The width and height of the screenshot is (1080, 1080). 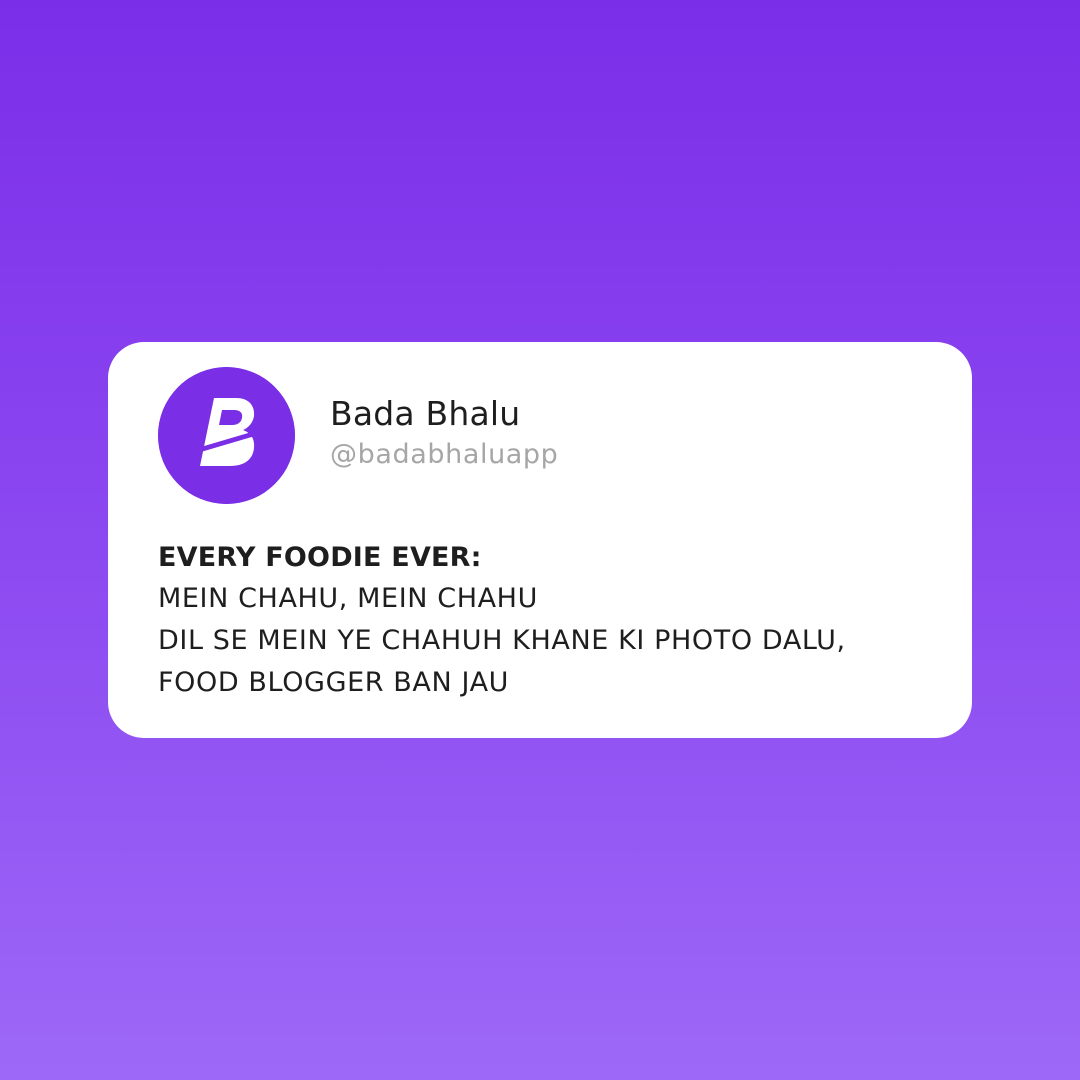 What do you see at coordinates (334, 682) in the screenshot?
I see `post-line: FOOD BLOGGER BAN JAU` at bounding box center [334, 682].